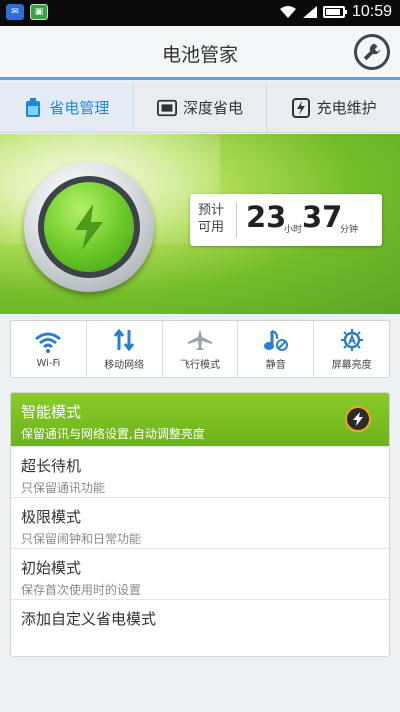  What do you see at coordinates (275, 365) in the screenshot?
I see `toggle-label: 静音` at bounding box center [275, 365].